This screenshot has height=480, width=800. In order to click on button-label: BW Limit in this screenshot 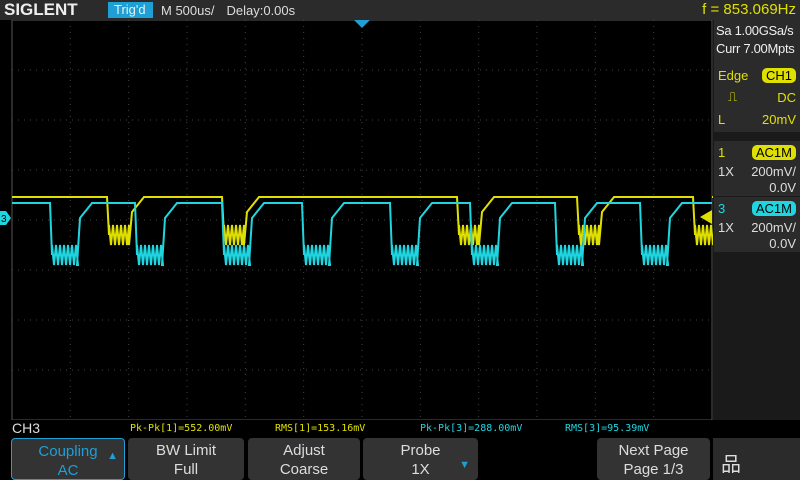, I will do `click(186, 450)`.